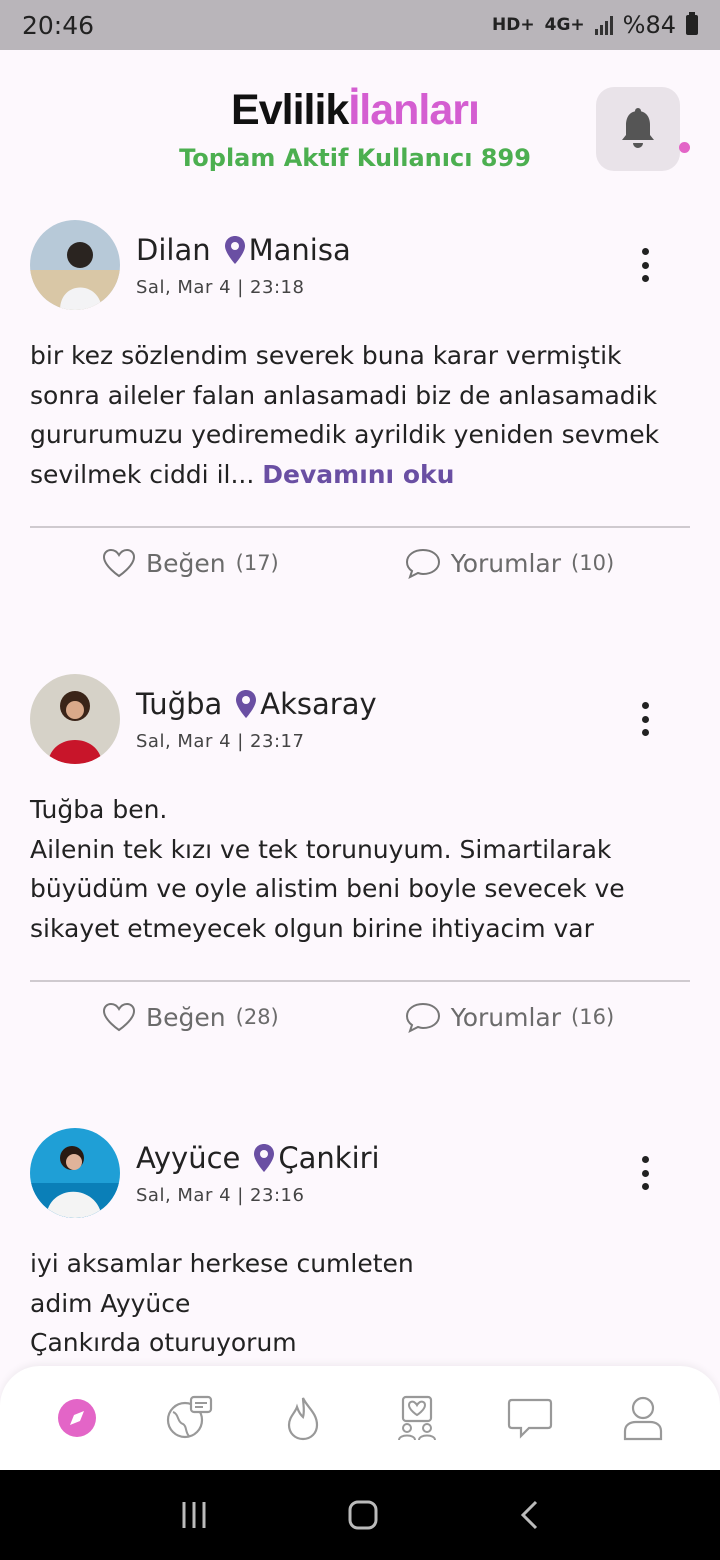 The image size is (720, 1560). I want to click on nav-popular, so click(303, 1418).